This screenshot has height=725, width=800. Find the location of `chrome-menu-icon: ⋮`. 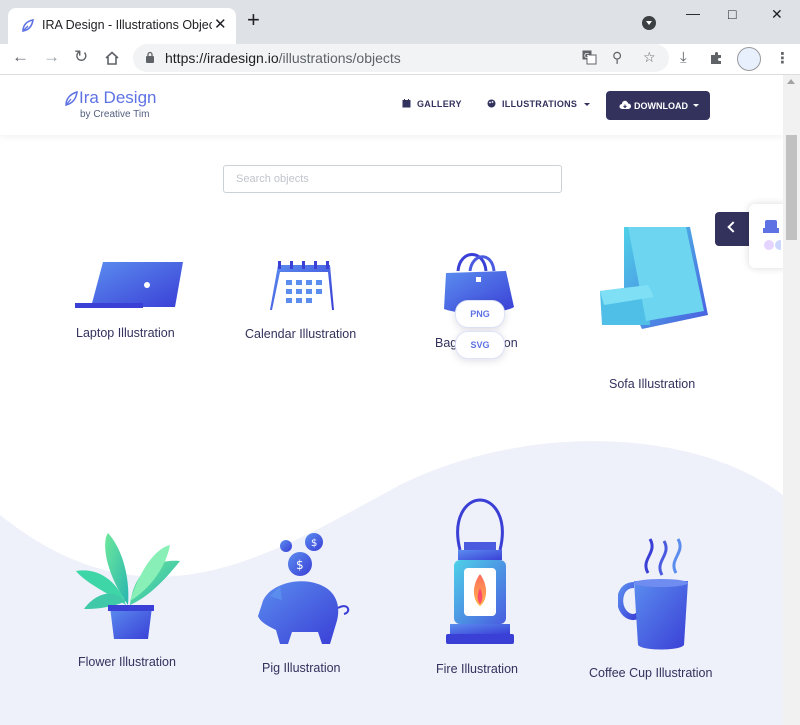

chrome-menu-icon: ⋮ is located at coordinates (782, 58).